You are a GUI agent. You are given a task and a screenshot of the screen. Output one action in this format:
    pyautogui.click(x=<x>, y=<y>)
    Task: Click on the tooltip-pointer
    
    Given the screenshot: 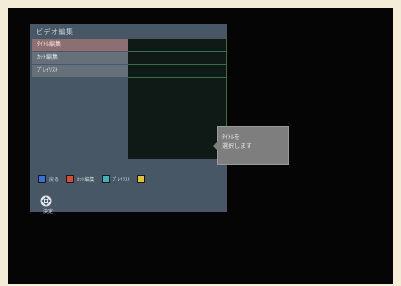 What is the action you would take?
    pyautogui.click(x=215, y=146)
    